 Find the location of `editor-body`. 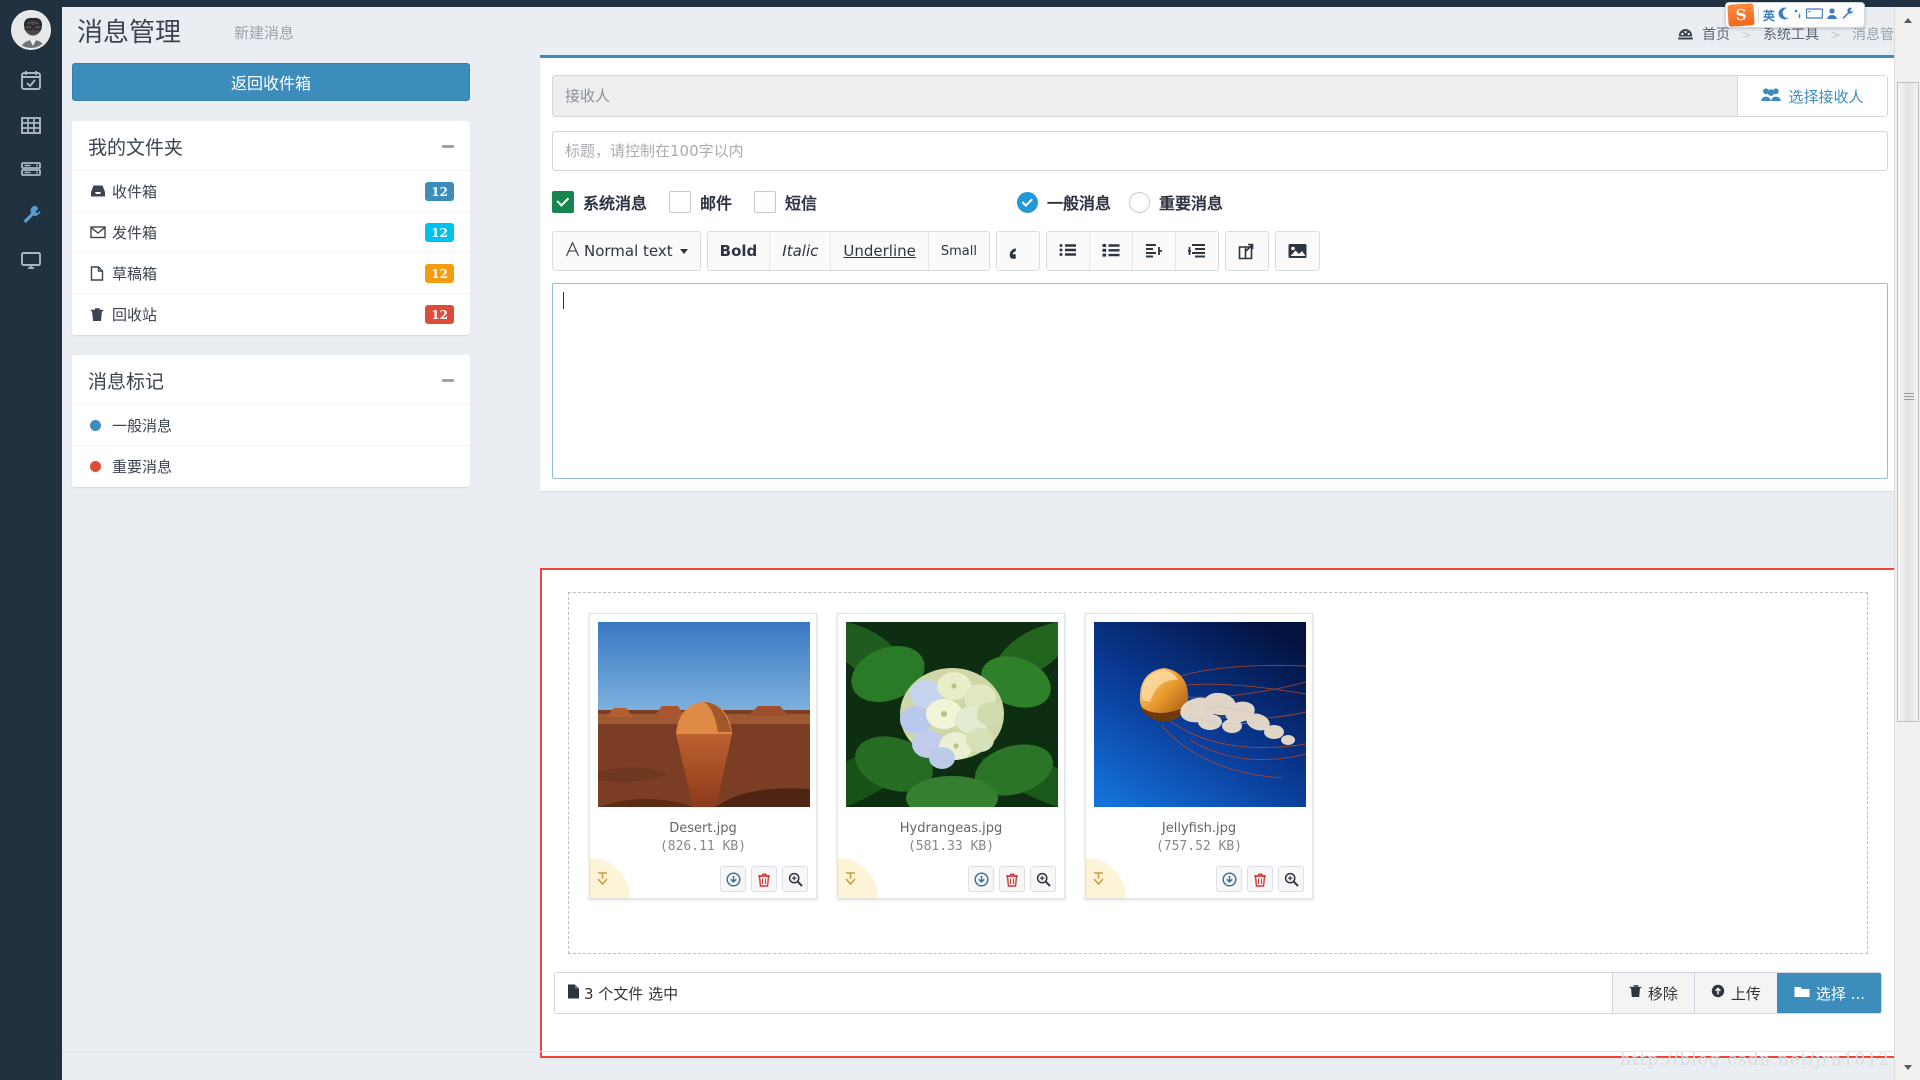

editor-body is located at coordinates (1220, 381).